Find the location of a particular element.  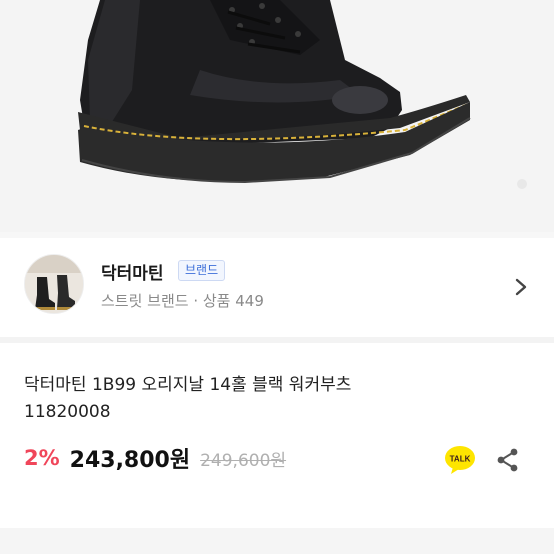

original-price: 249,600원 is located at coordinates (243, 460).